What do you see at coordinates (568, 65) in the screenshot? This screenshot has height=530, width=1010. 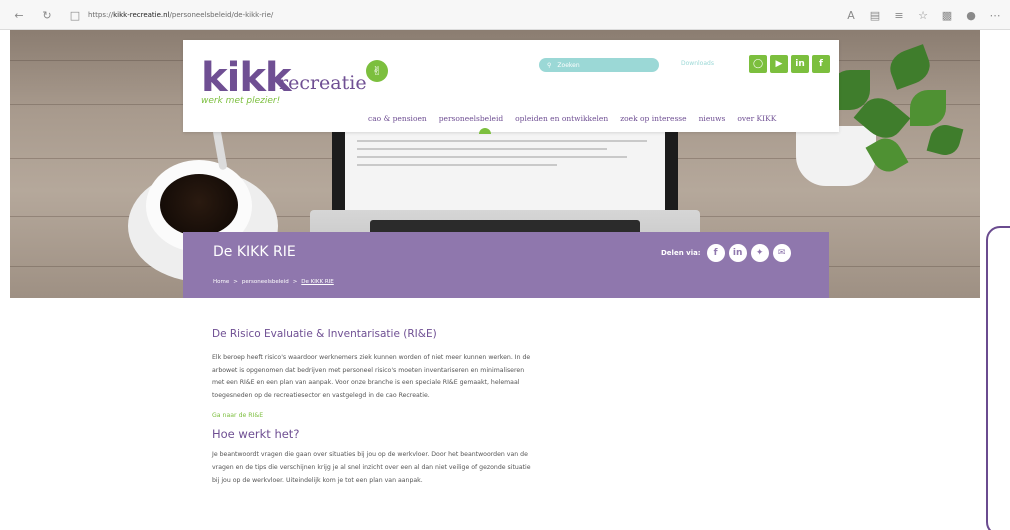 I see `search-placeholder: Zoeken` at bounding box center [568, 65].